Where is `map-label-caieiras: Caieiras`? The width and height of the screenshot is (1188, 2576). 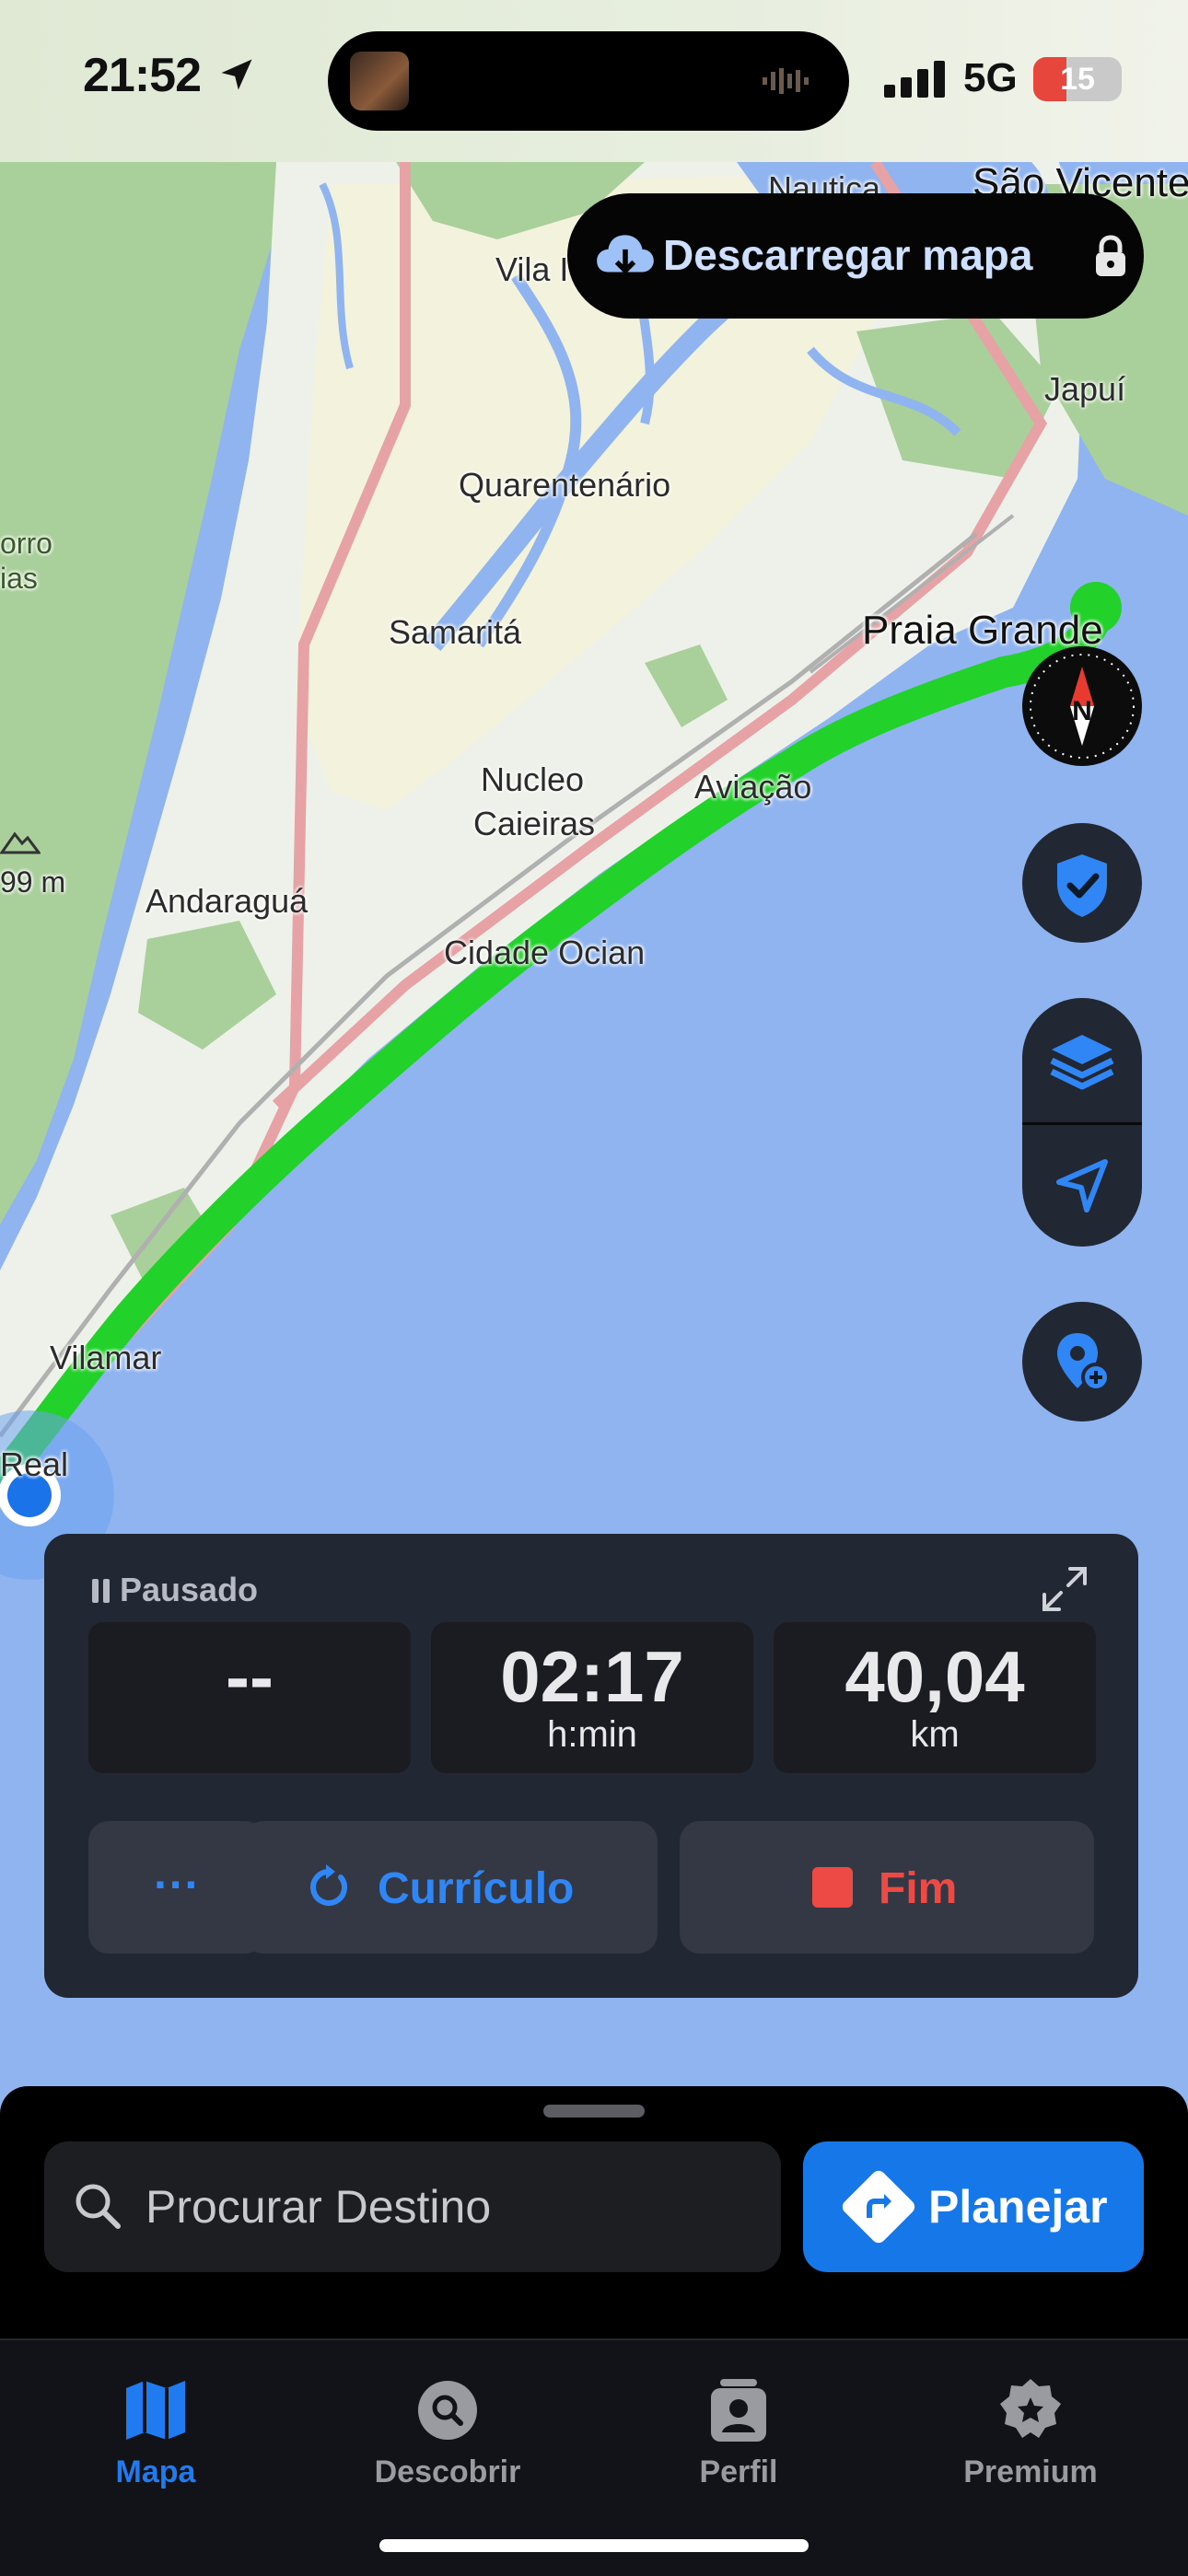 map-label-caieiras: Caieiras is located at coordinates (534, 823).